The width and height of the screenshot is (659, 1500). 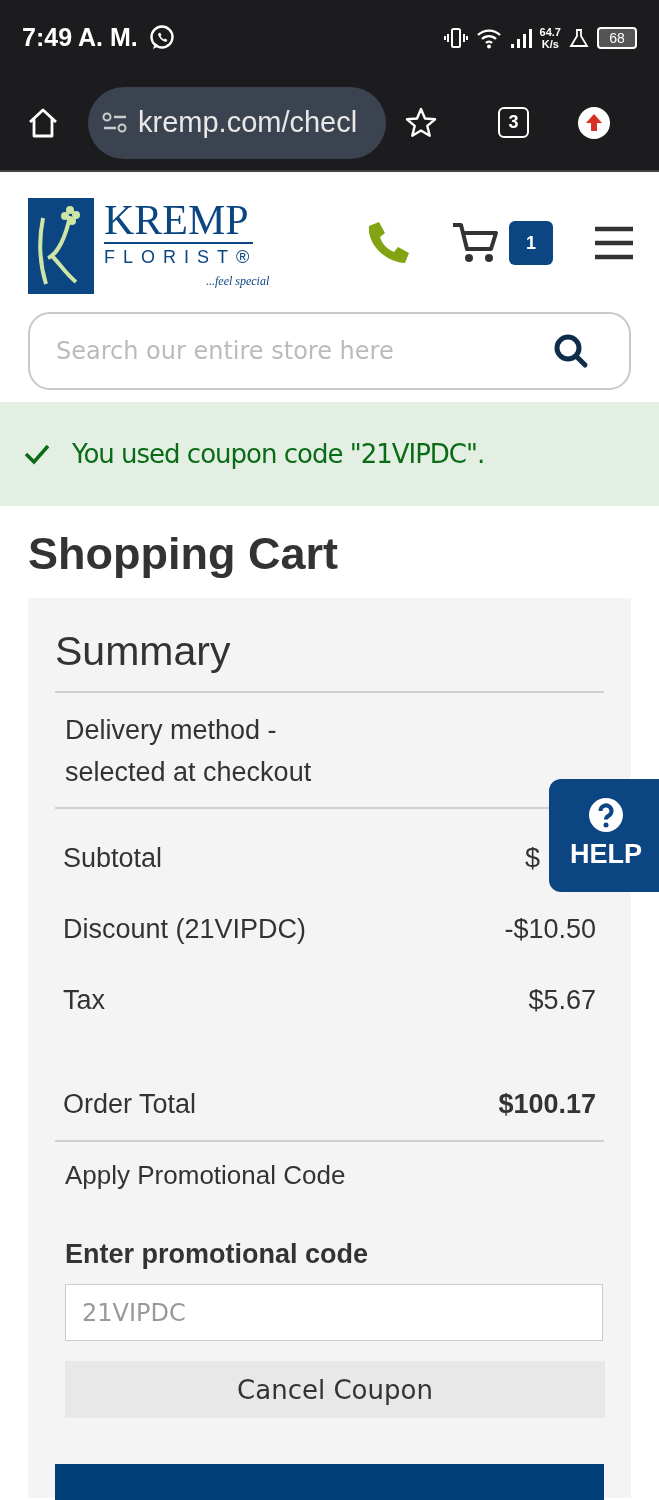 I want to click on network-speed: 64.7, so click(x=550, y=31).